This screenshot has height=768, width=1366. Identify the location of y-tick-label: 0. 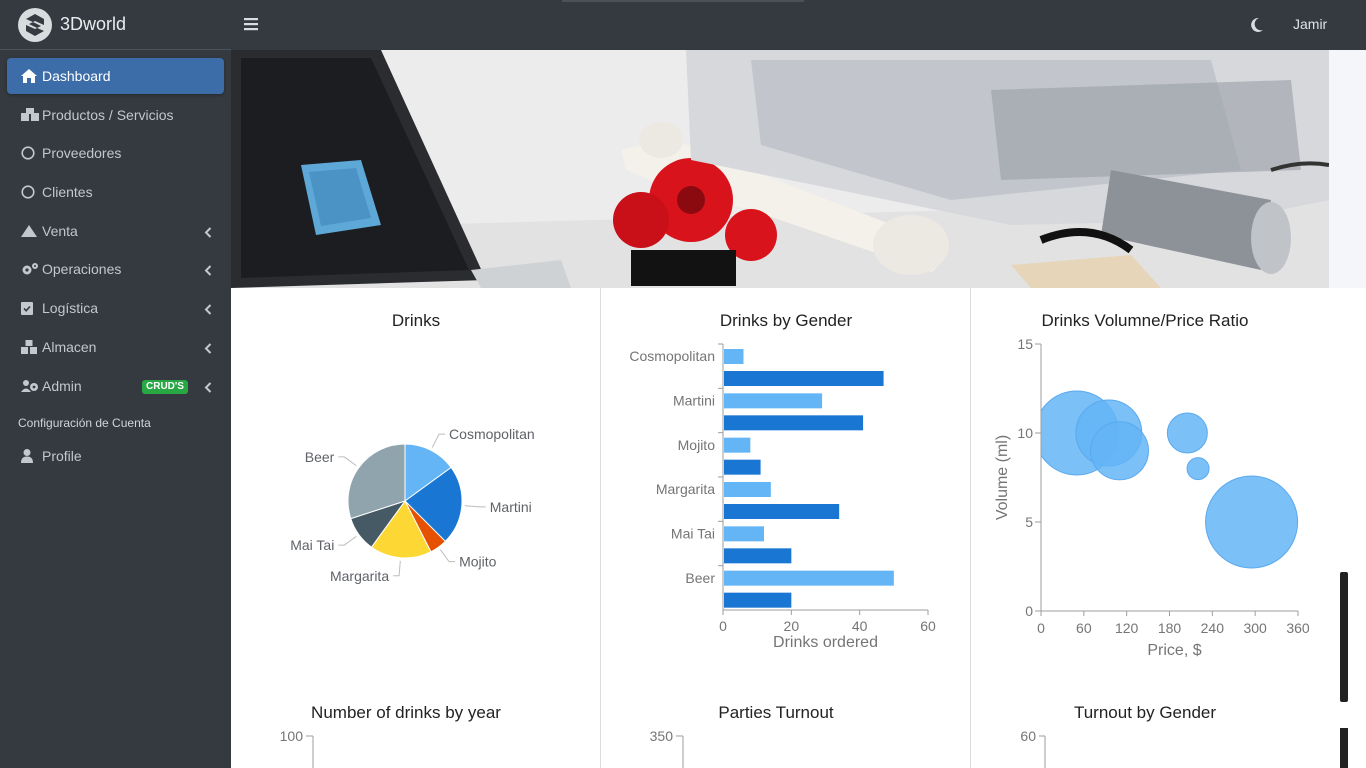
(1029, 611).